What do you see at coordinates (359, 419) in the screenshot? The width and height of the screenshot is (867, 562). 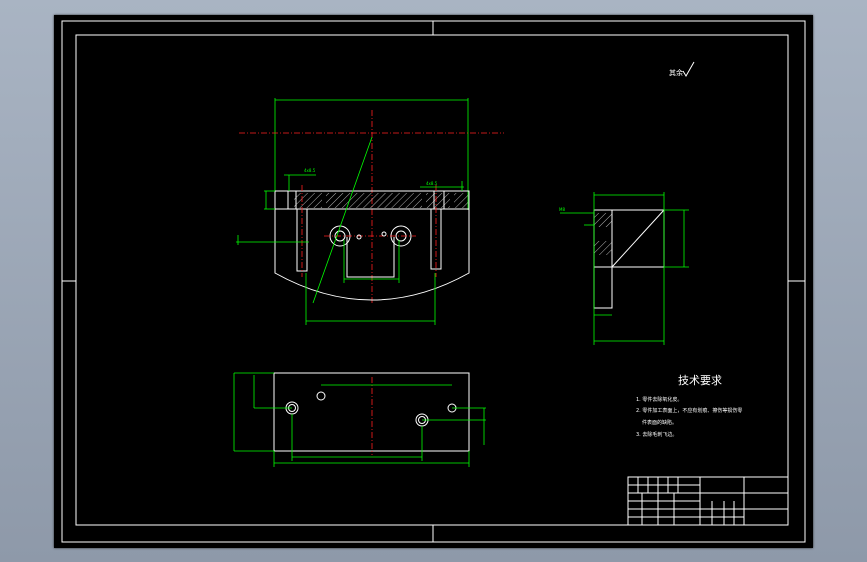 I see `top-view` at bounding box center [359, 419].